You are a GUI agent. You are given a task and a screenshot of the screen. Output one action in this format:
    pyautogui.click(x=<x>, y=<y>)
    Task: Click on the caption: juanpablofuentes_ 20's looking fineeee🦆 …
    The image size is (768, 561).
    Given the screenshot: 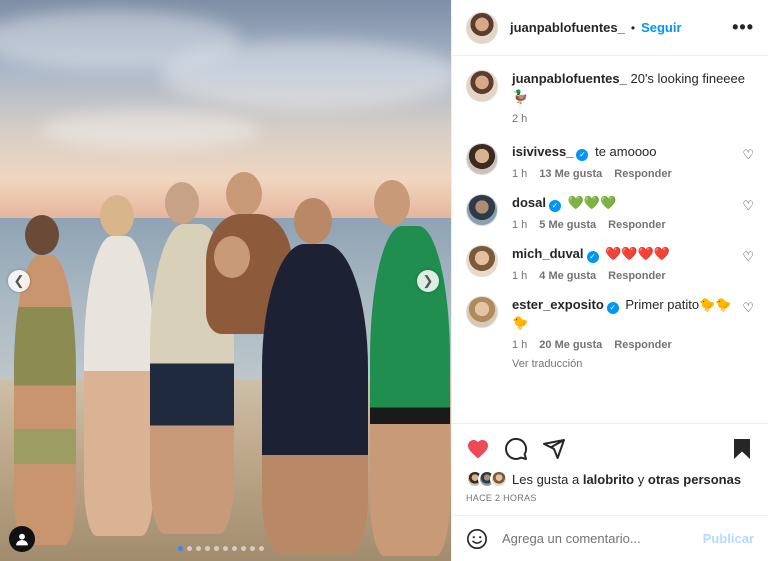 What is the action you would take?
    pyautogui.click(x=610, y=97)
    